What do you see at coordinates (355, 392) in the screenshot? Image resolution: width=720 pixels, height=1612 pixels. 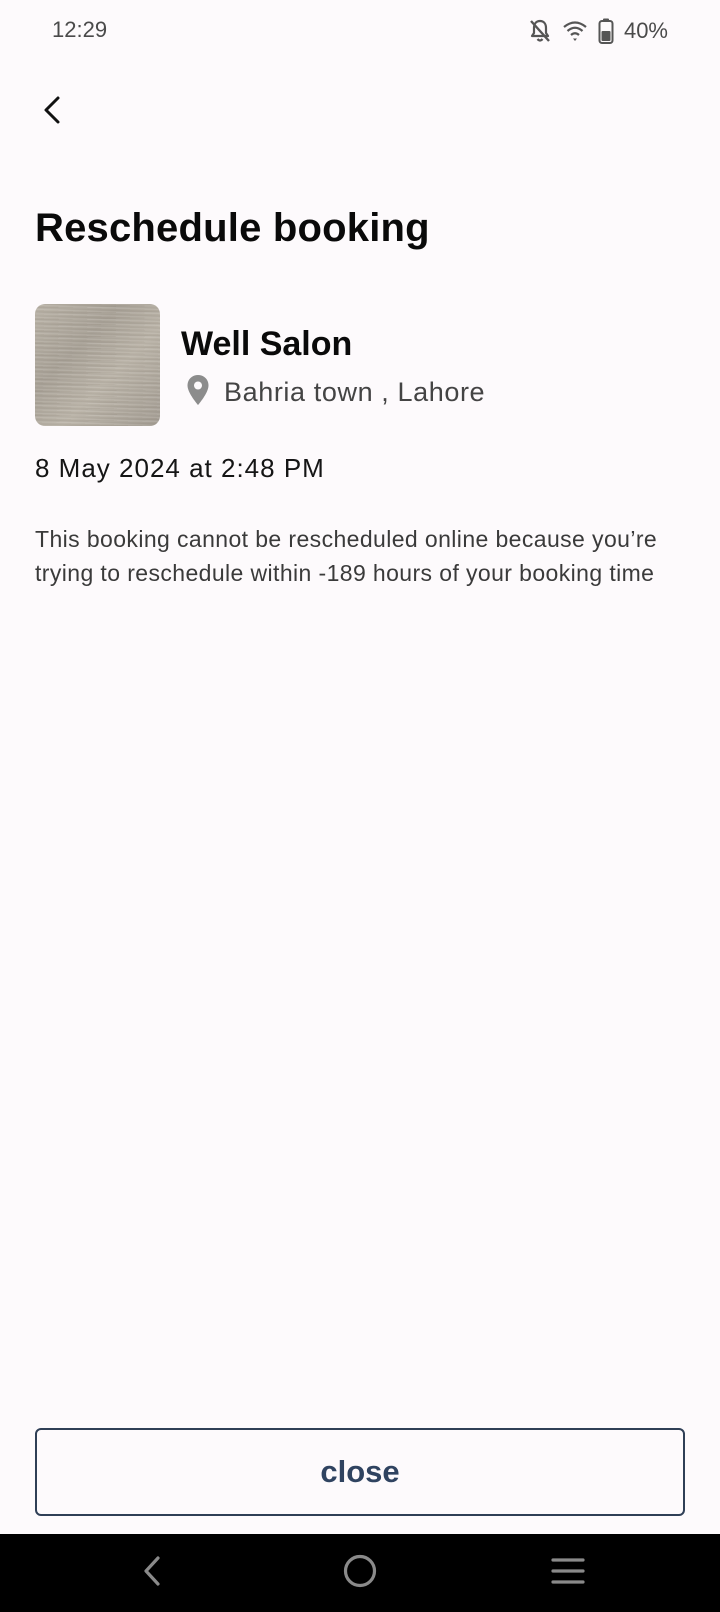 I see `location-text: Bahria town , Lahore` at bounding box center [355, 392].